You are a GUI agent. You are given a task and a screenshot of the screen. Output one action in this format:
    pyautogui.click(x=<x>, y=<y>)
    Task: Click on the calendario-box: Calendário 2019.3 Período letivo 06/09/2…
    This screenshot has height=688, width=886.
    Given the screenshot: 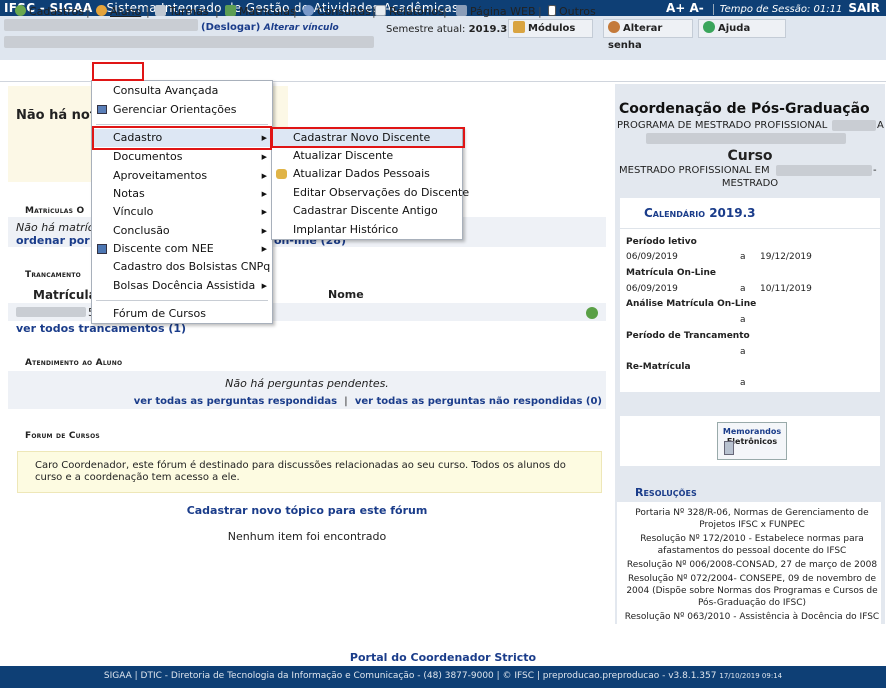 What is the action you would take?
    pyautogui.click(x=750, y=295)
    